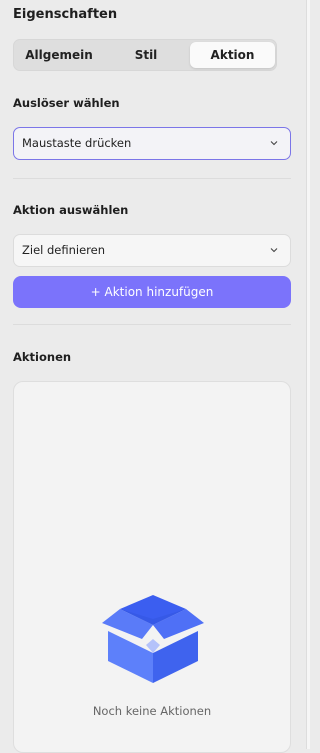 This screenshot has height=753, width=320. Describe the element at coordinates (59, 55) in the screenshot. I see `tab-allgemein: Allgemein` at that location.